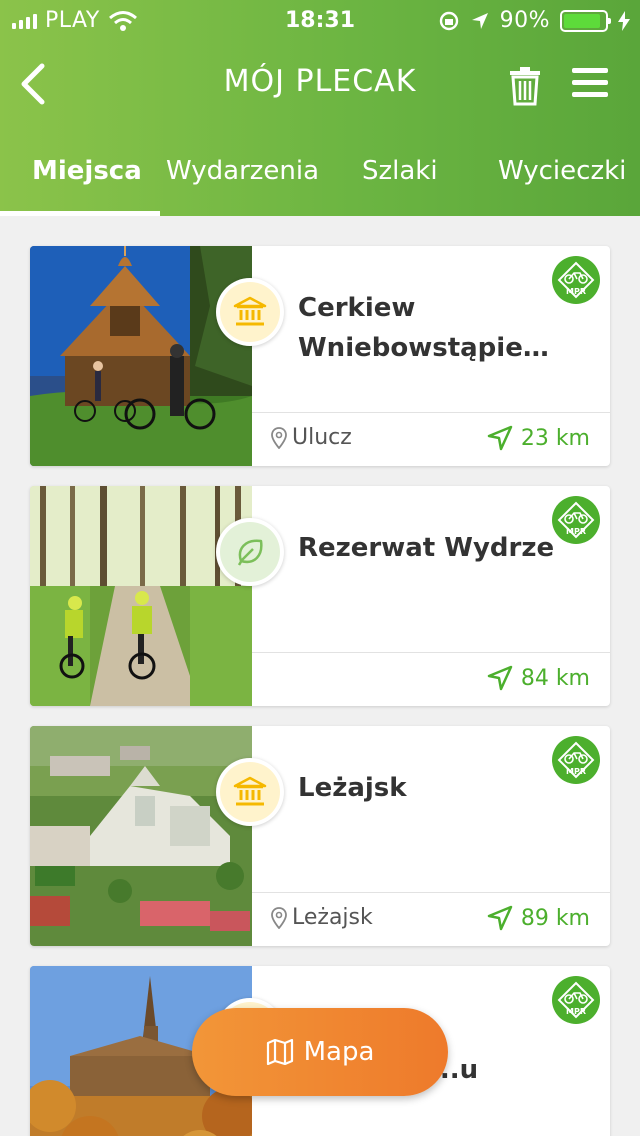  I want to click on menu-button, so click(590, 83).